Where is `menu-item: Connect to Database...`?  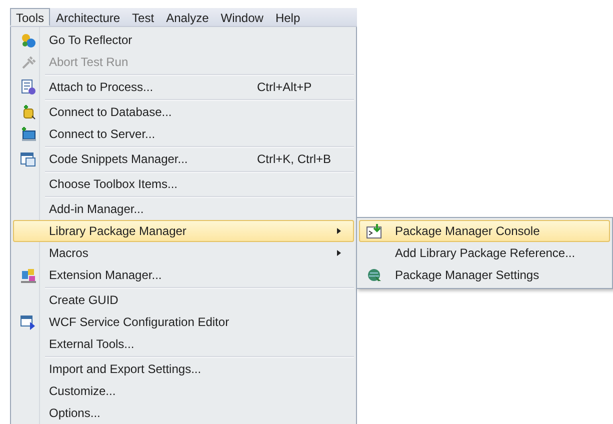 menu-item: Connect to Database... is located at coordinates (183, 112).